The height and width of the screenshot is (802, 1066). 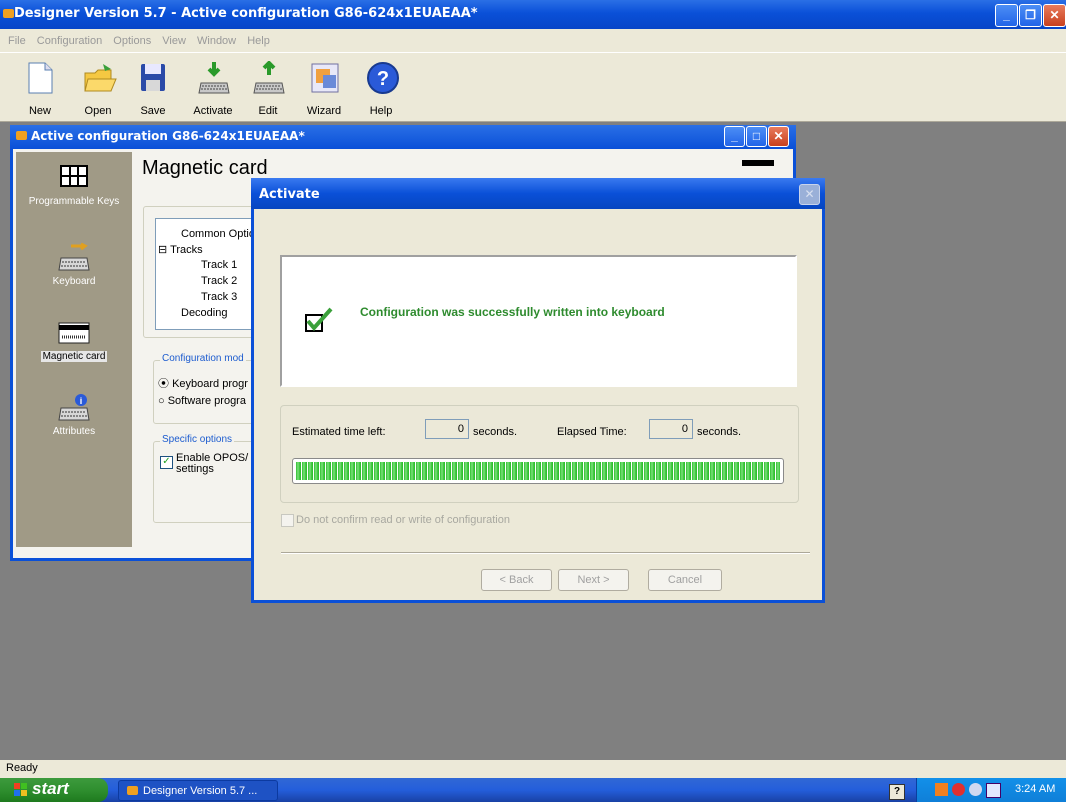 I want to click on tree-track-3: Track 3, so click(x=219, y=297).